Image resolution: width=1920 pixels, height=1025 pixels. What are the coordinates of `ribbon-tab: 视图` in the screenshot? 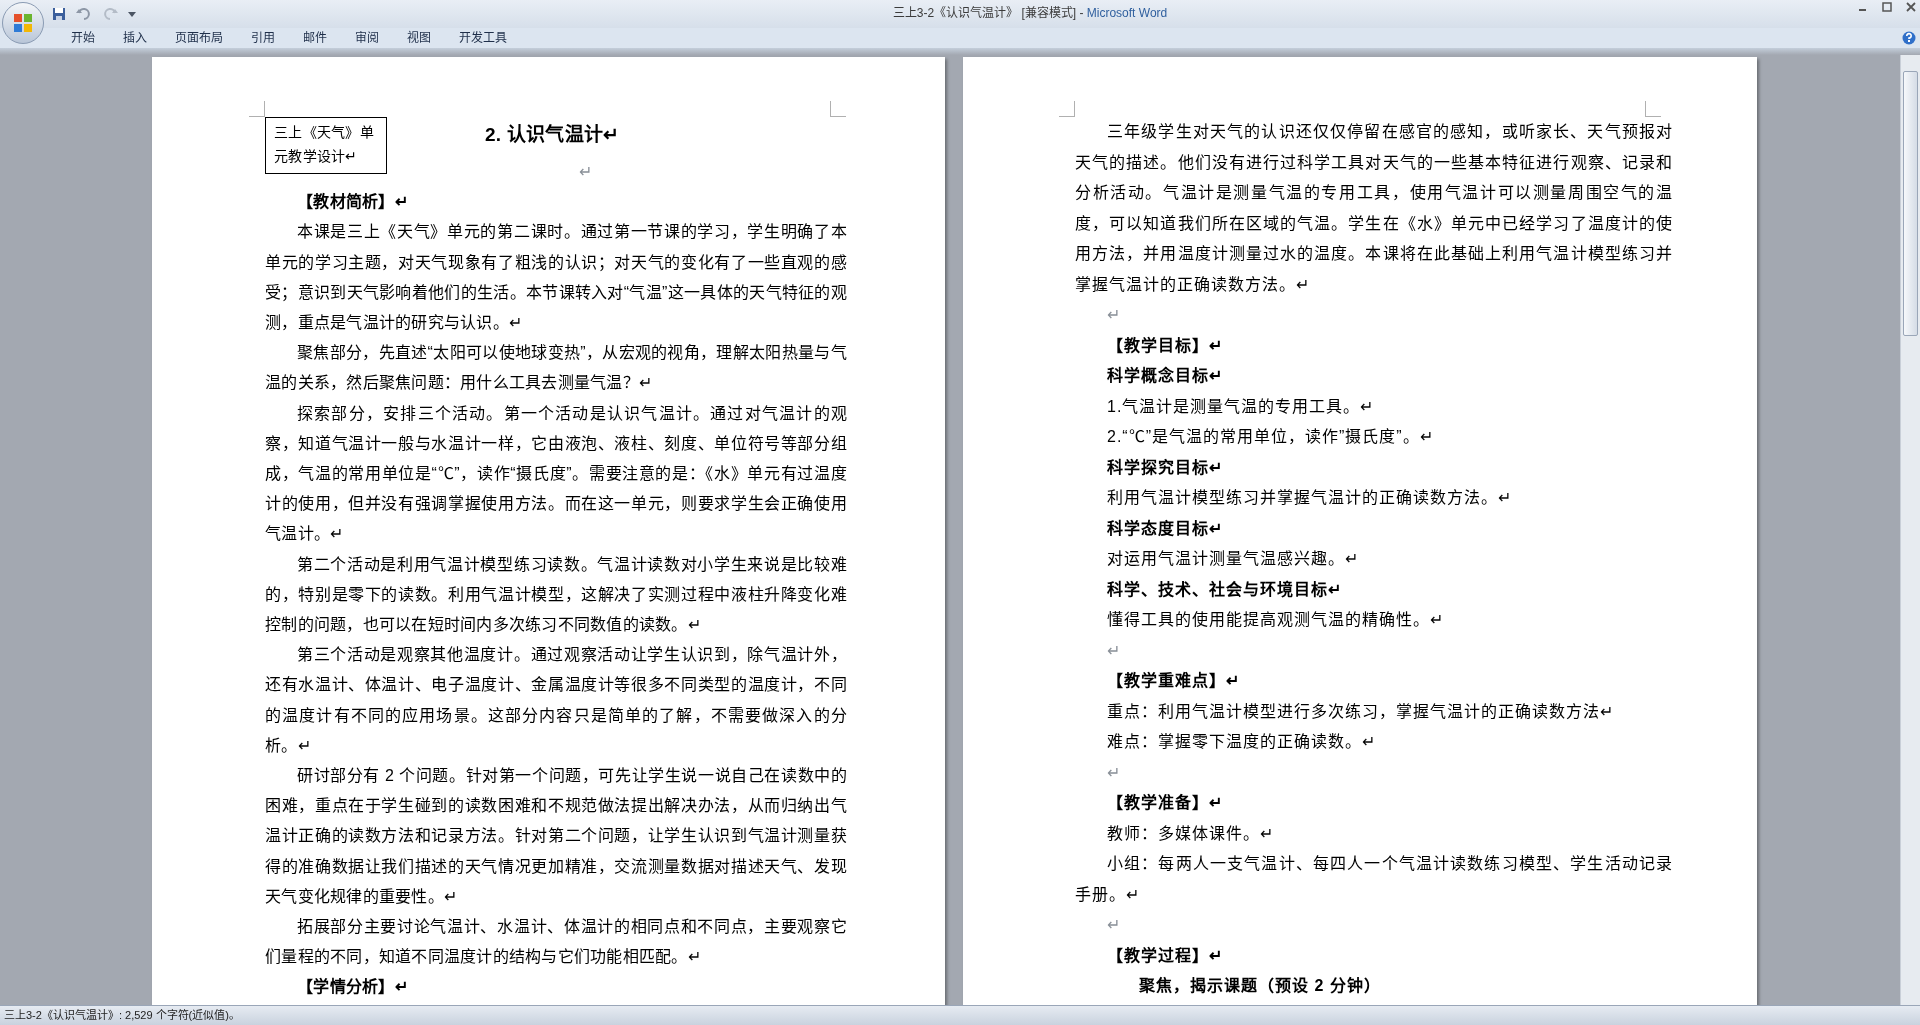 It's located at (419, 38).